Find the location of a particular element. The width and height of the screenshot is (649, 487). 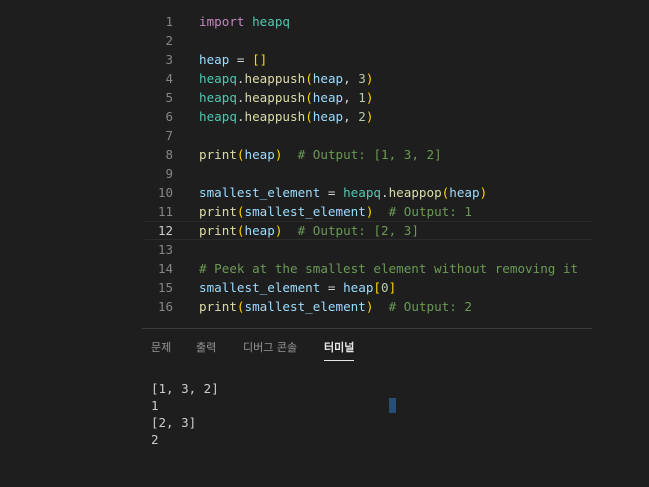

code-token: [] is located at coordinates (260, 59).